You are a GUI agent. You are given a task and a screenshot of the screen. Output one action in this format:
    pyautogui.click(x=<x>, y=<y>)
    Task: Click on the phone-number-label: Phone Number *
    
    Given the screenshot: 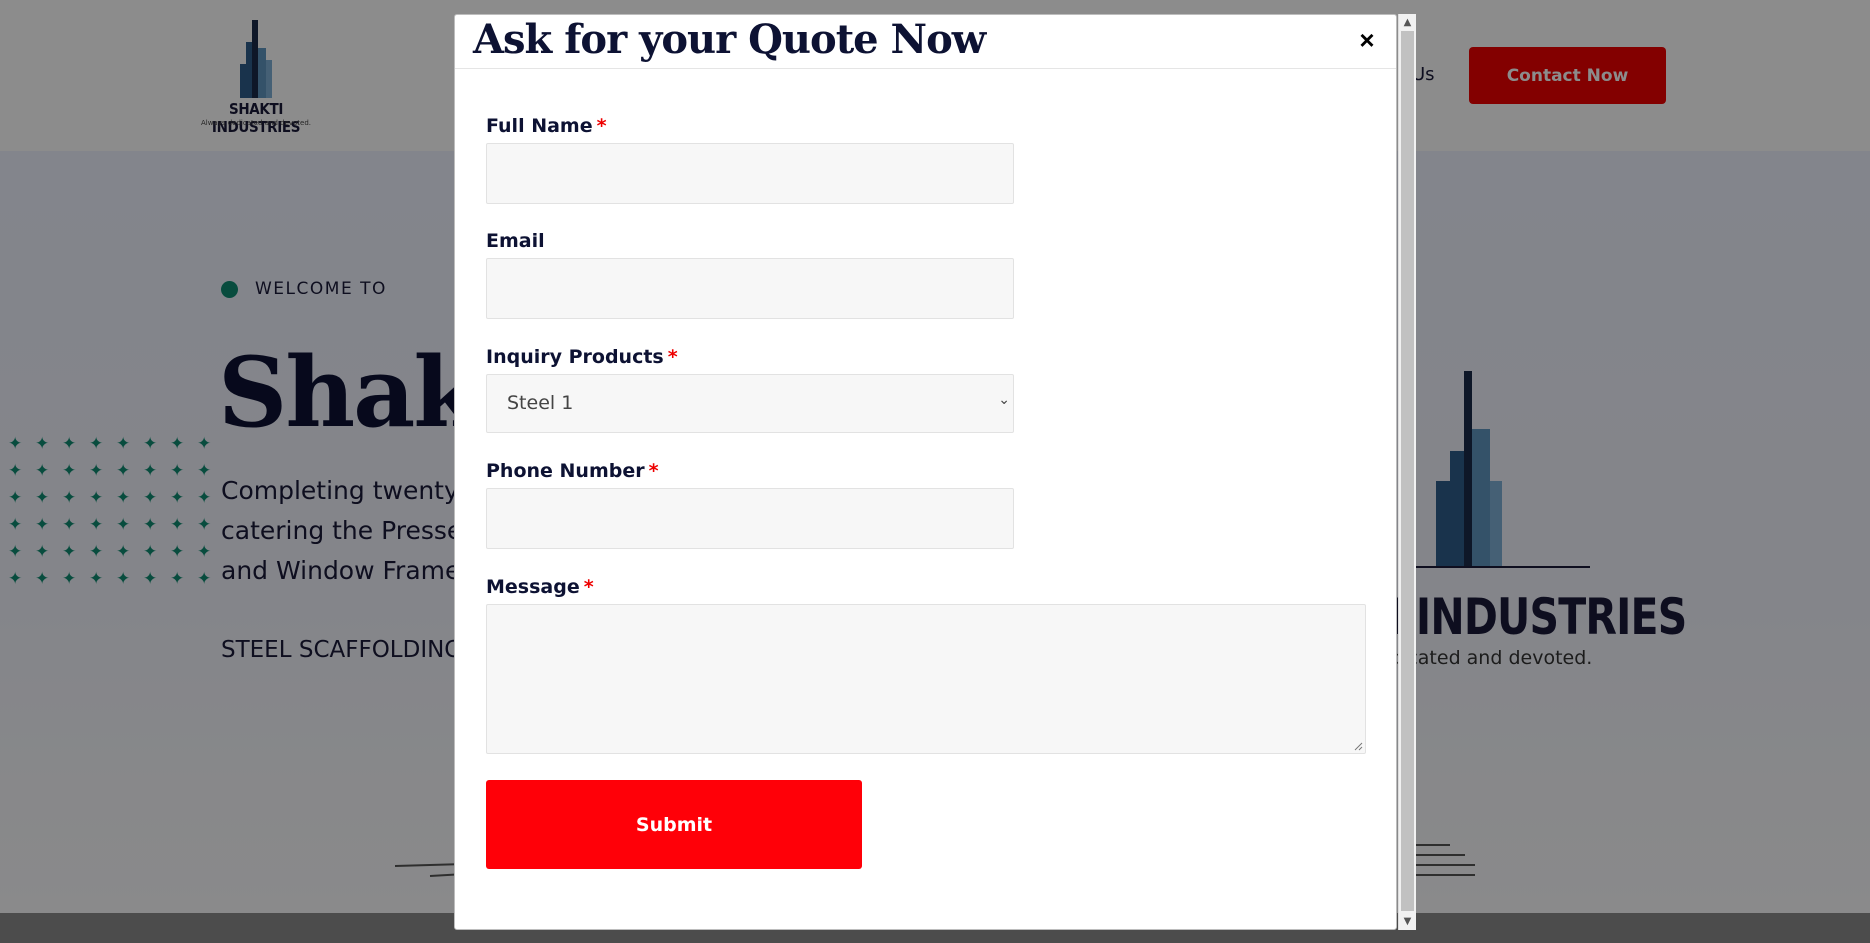 What is the action you would take?
    pyautogui.click(x=572, y=471)
    